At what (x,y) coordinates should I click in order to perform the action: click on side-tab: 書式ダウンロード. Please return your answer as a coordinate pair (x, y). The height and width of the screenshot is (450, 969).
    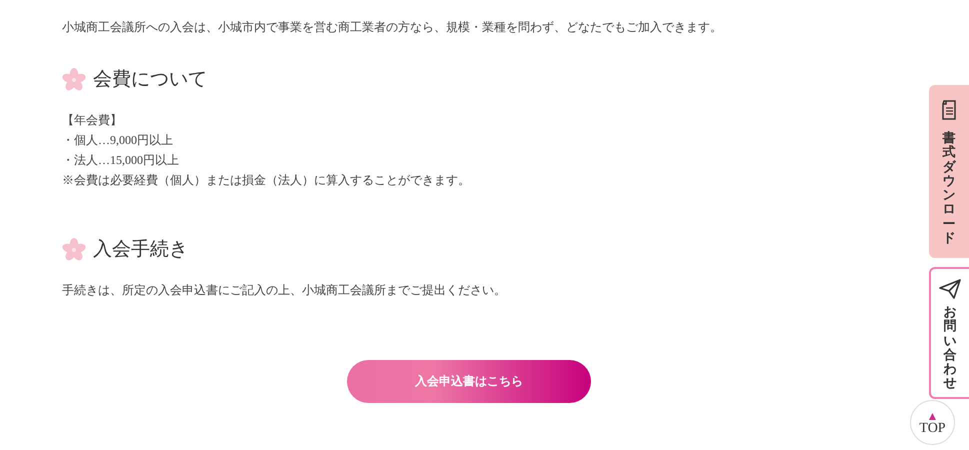
    Looking at the image, I should click on (949, 171).